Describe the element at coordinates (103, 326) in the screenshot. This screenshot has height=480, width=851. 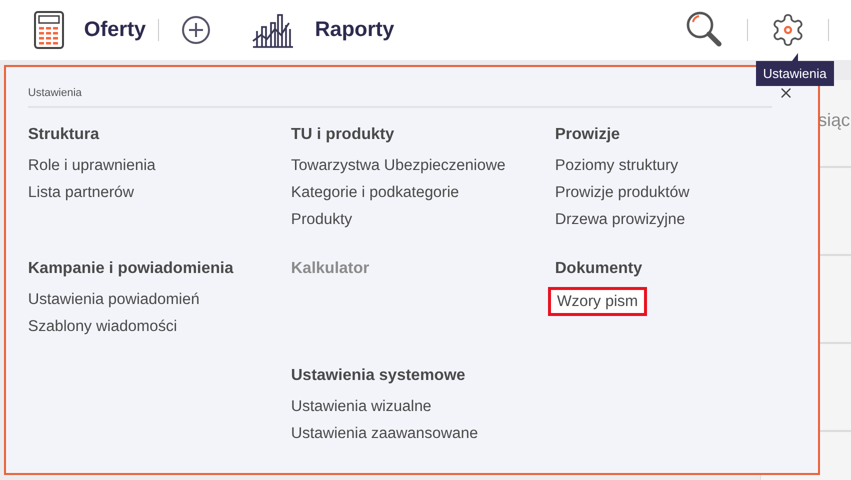
I see `menu-link: Szablony wiadomości` at that location.